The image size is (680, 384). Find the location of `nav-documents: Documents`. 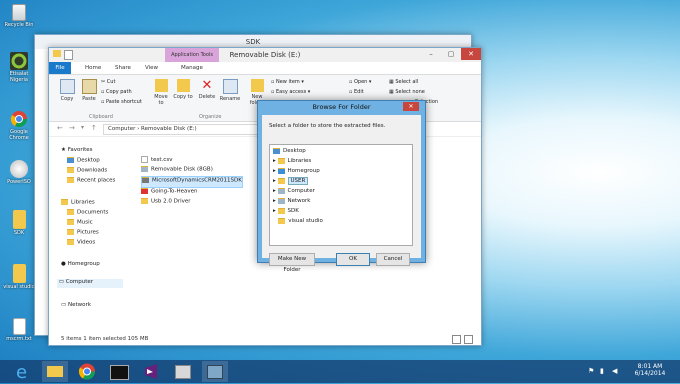

nav-documents: Documents is located at coordinates (87, 212).